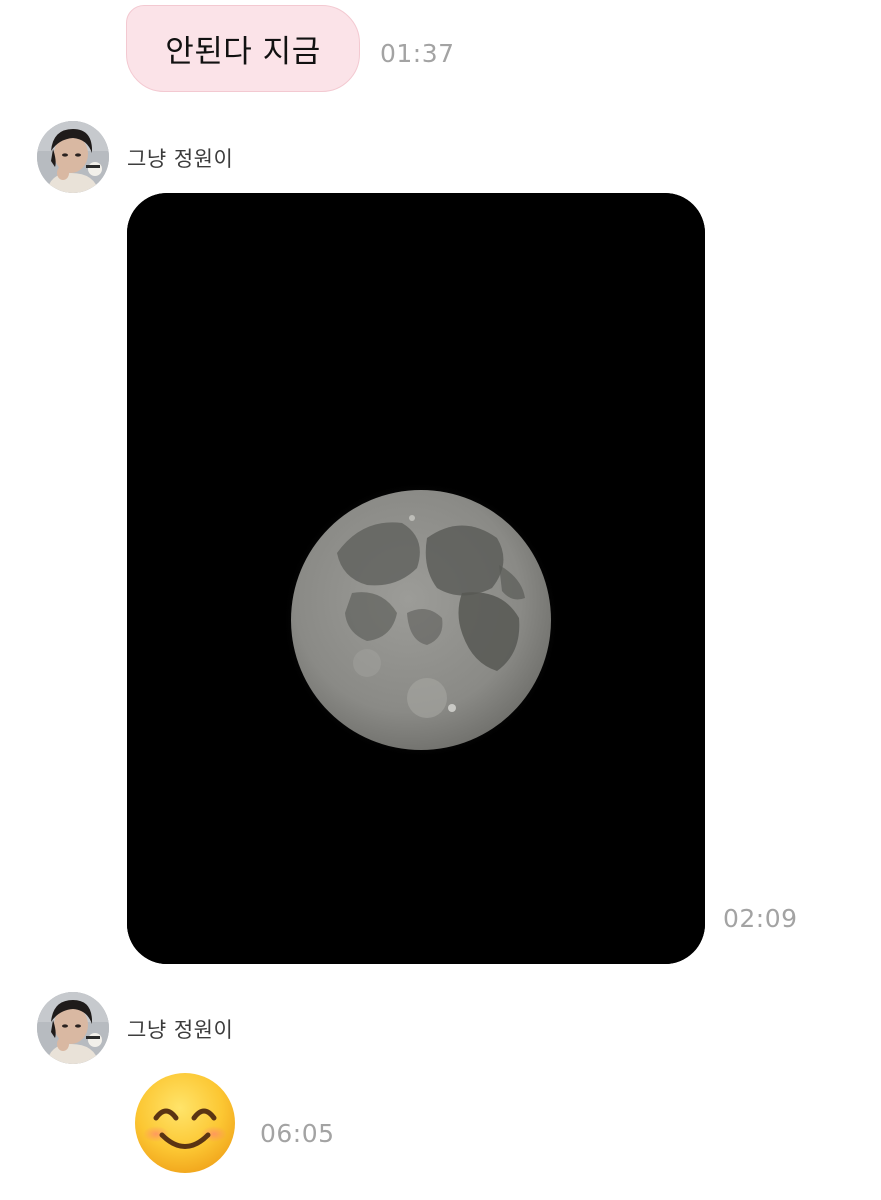 The width and height of the screenshot is (881, 1200). What do you see at coordinates (417, 53) in the screenshot?
I see `message-timestamp: 01:37` at bounding box center [417, 53].